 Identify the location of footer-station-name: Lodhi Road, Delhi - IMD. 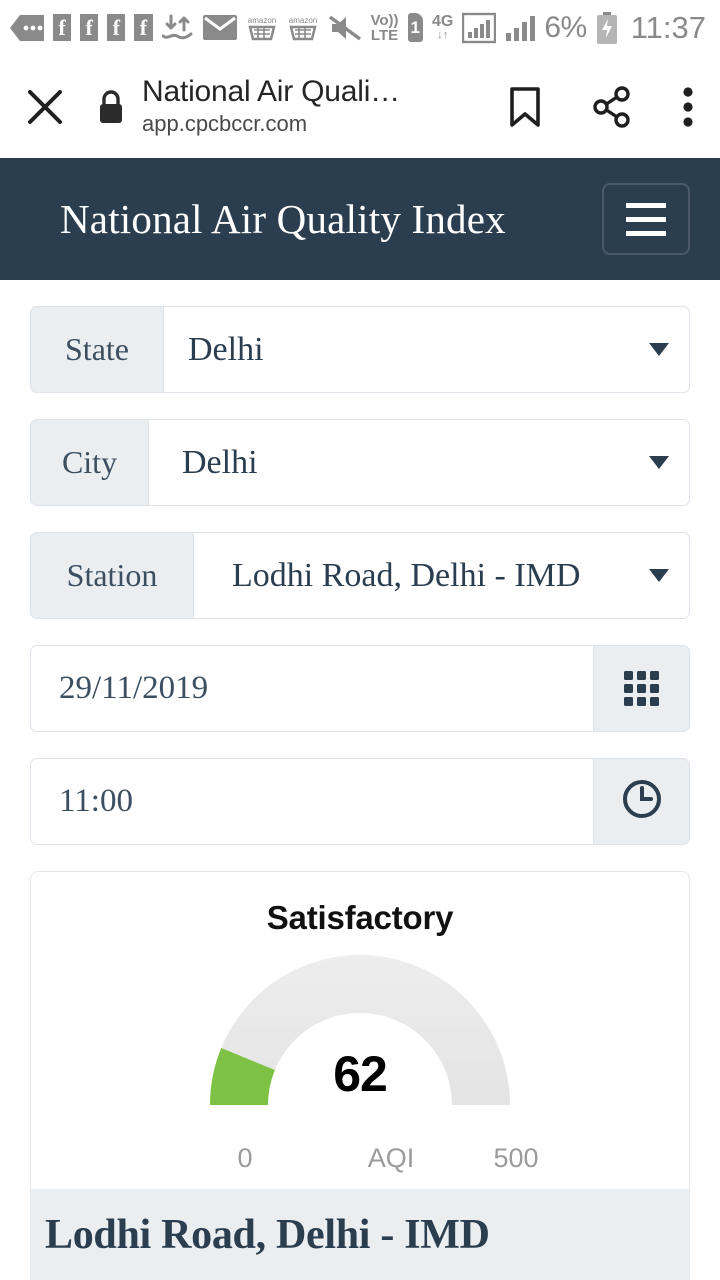
(267, 1235).